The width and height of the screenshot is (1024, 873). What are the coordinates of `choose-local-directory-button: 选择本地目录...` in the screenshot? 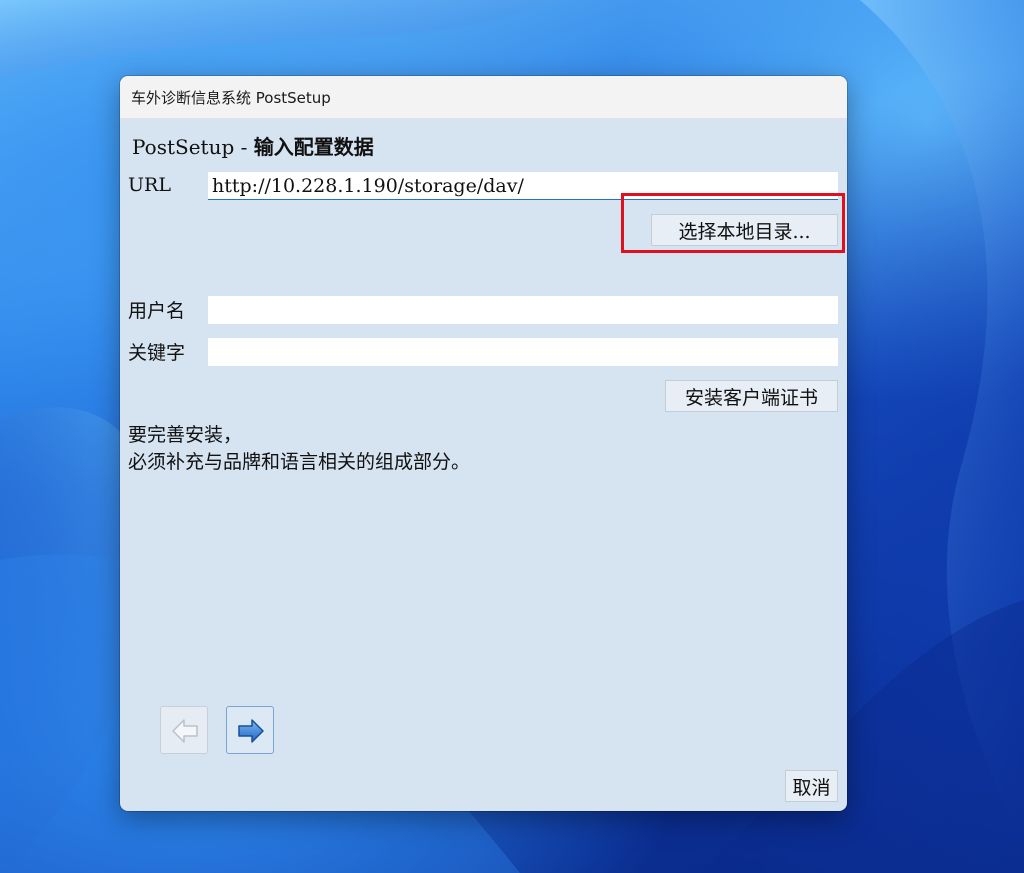 It's located at (744, 230).